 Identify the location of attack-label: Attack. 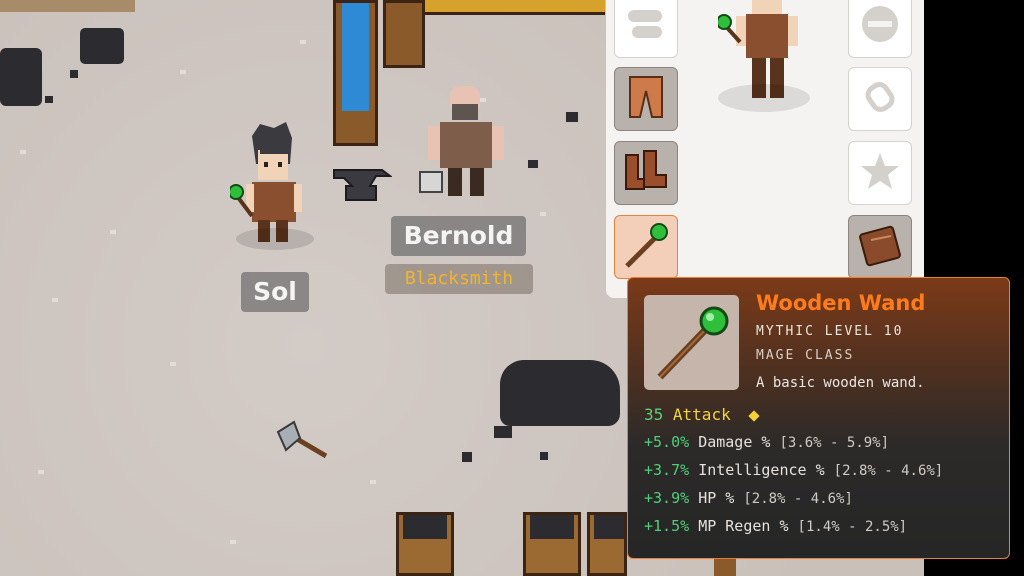
(701, 414).